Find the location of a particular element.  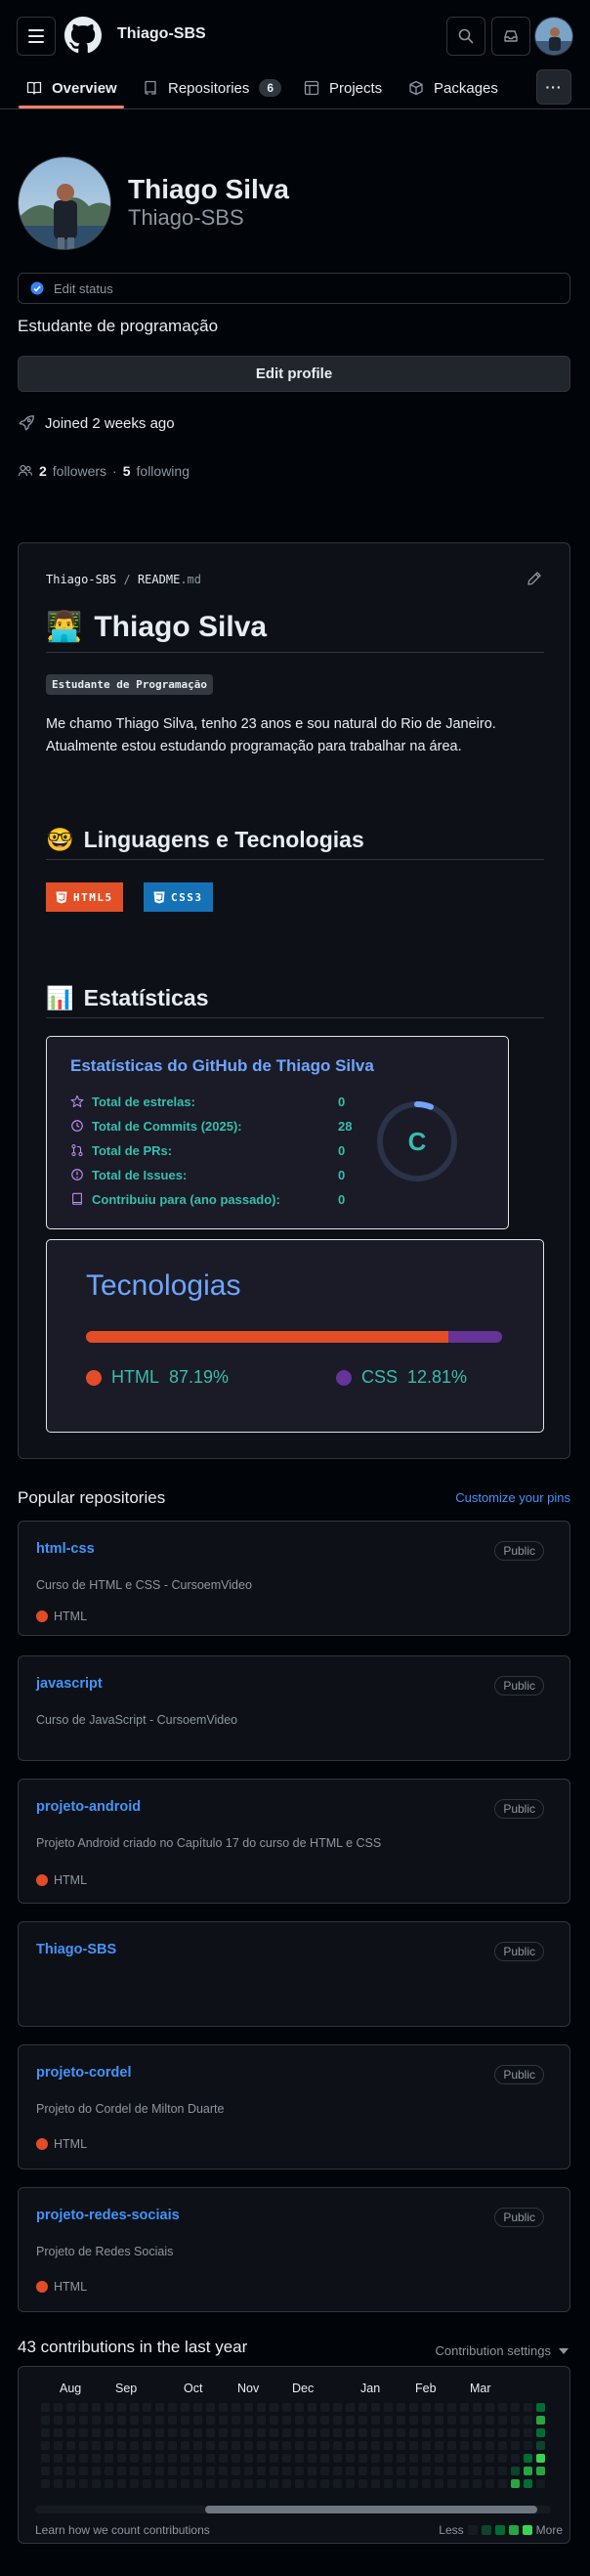

profile-avatar is located at coordinates (65, 203).